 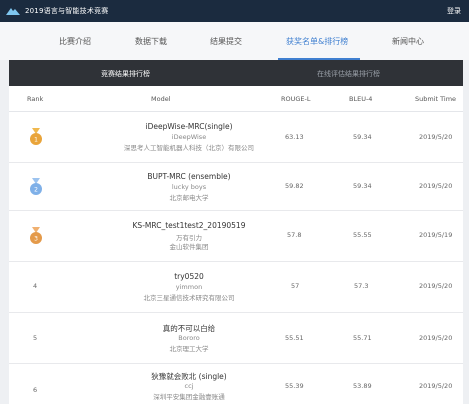 What do you see at coordinates (436, 99) in the screenshot?
I see `header-submit-time: Submit Time` at bounding box center [436, 99].